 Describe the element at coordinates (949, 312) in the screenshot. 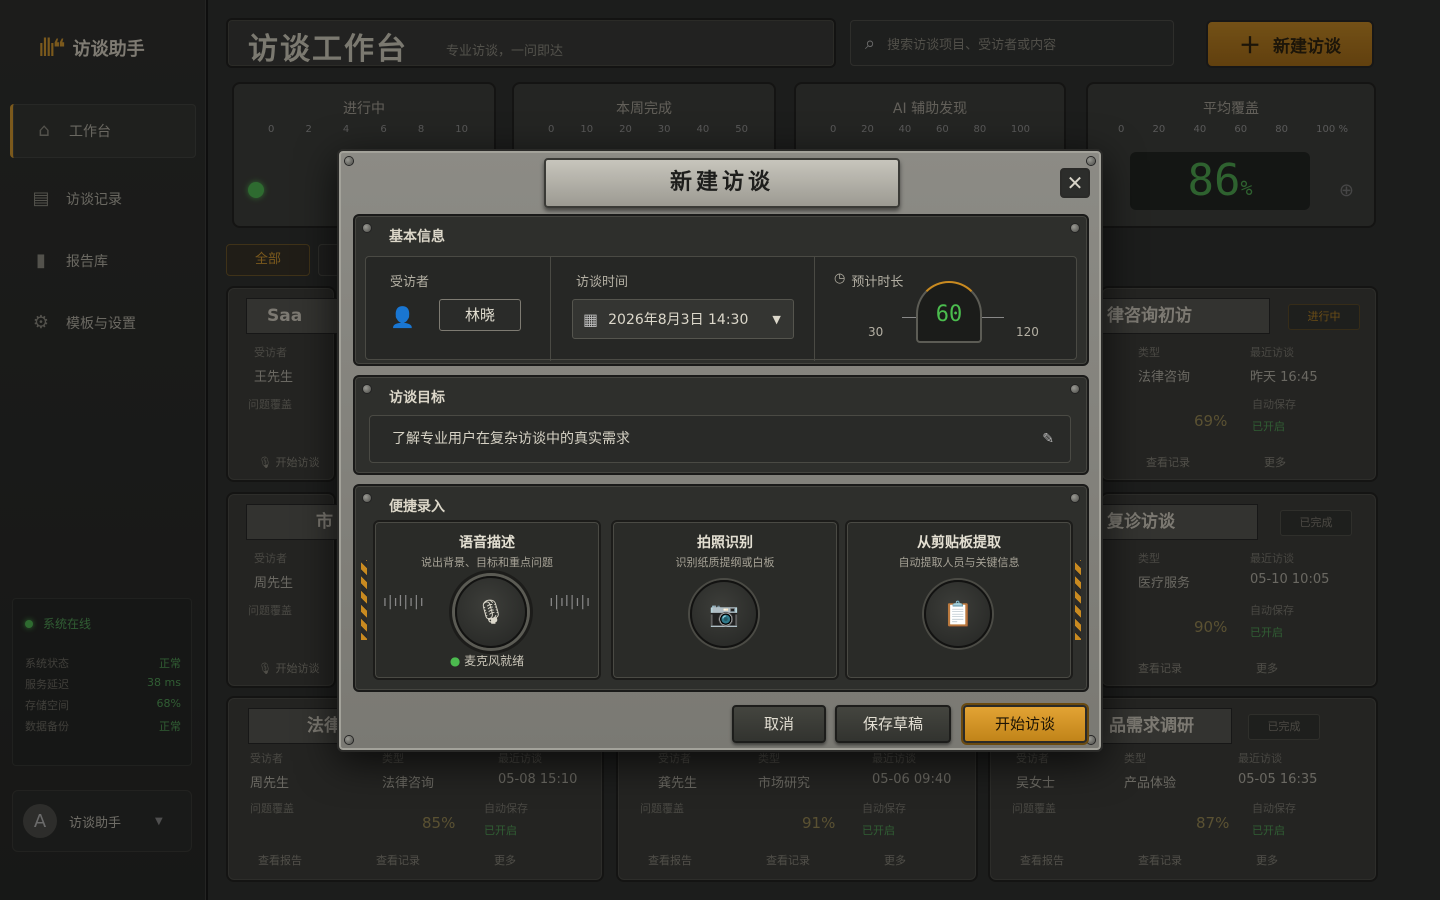

I see `duration-dial: 60` at that location.